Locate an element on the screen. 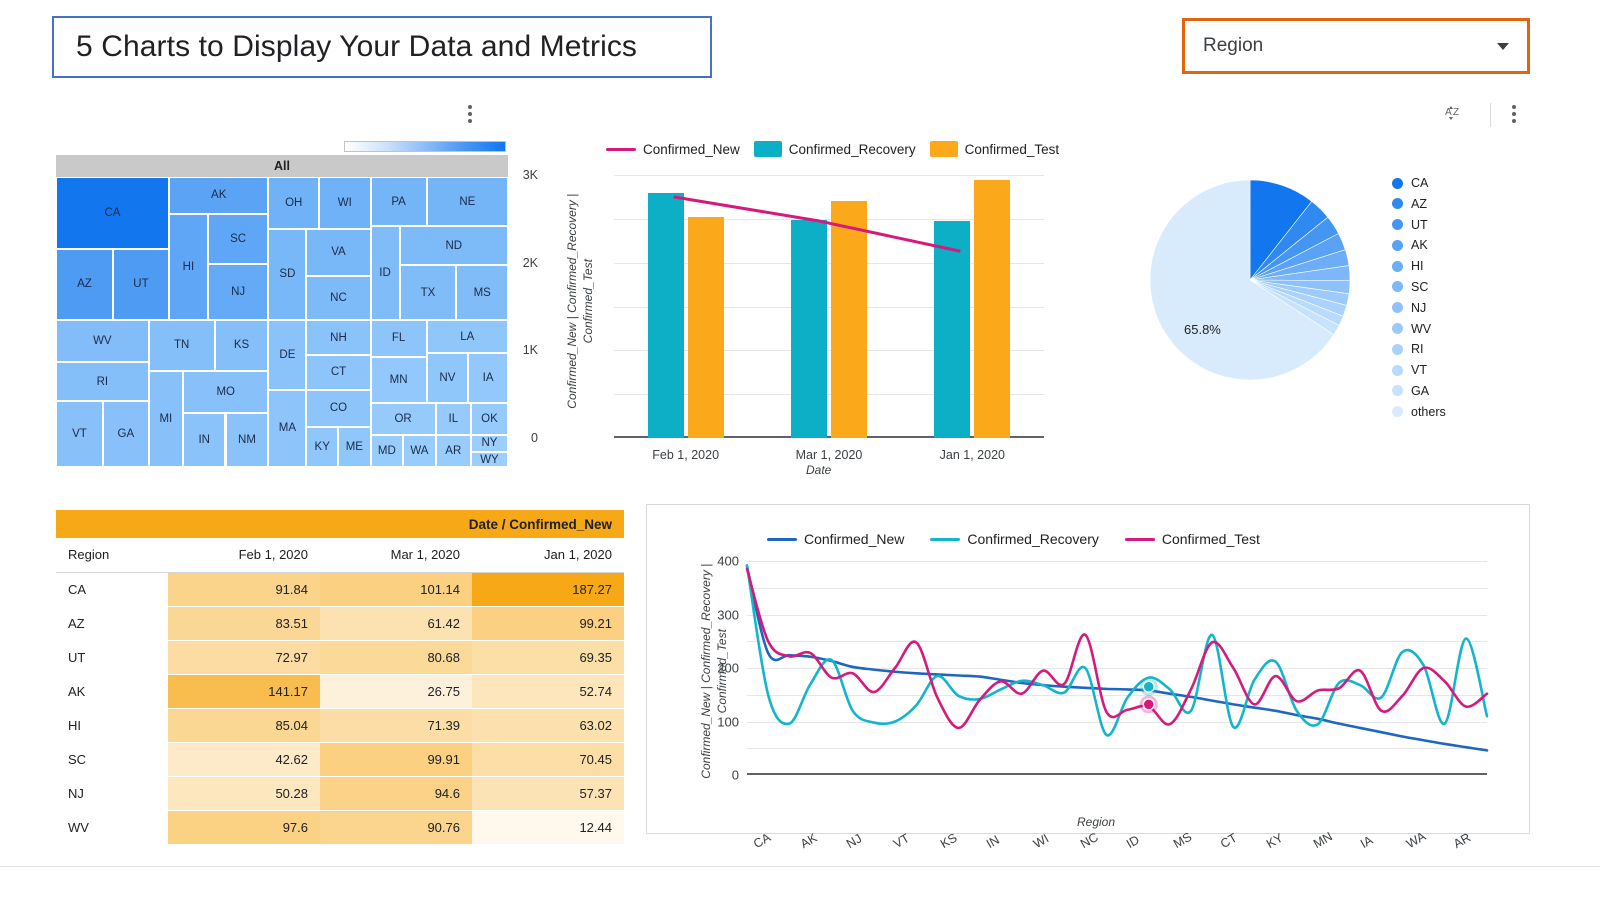  table-header-row: Region Feb 1, 2020 Mar 1, 2020 Jan 1, 2020 is located at coordinates (340, 555).